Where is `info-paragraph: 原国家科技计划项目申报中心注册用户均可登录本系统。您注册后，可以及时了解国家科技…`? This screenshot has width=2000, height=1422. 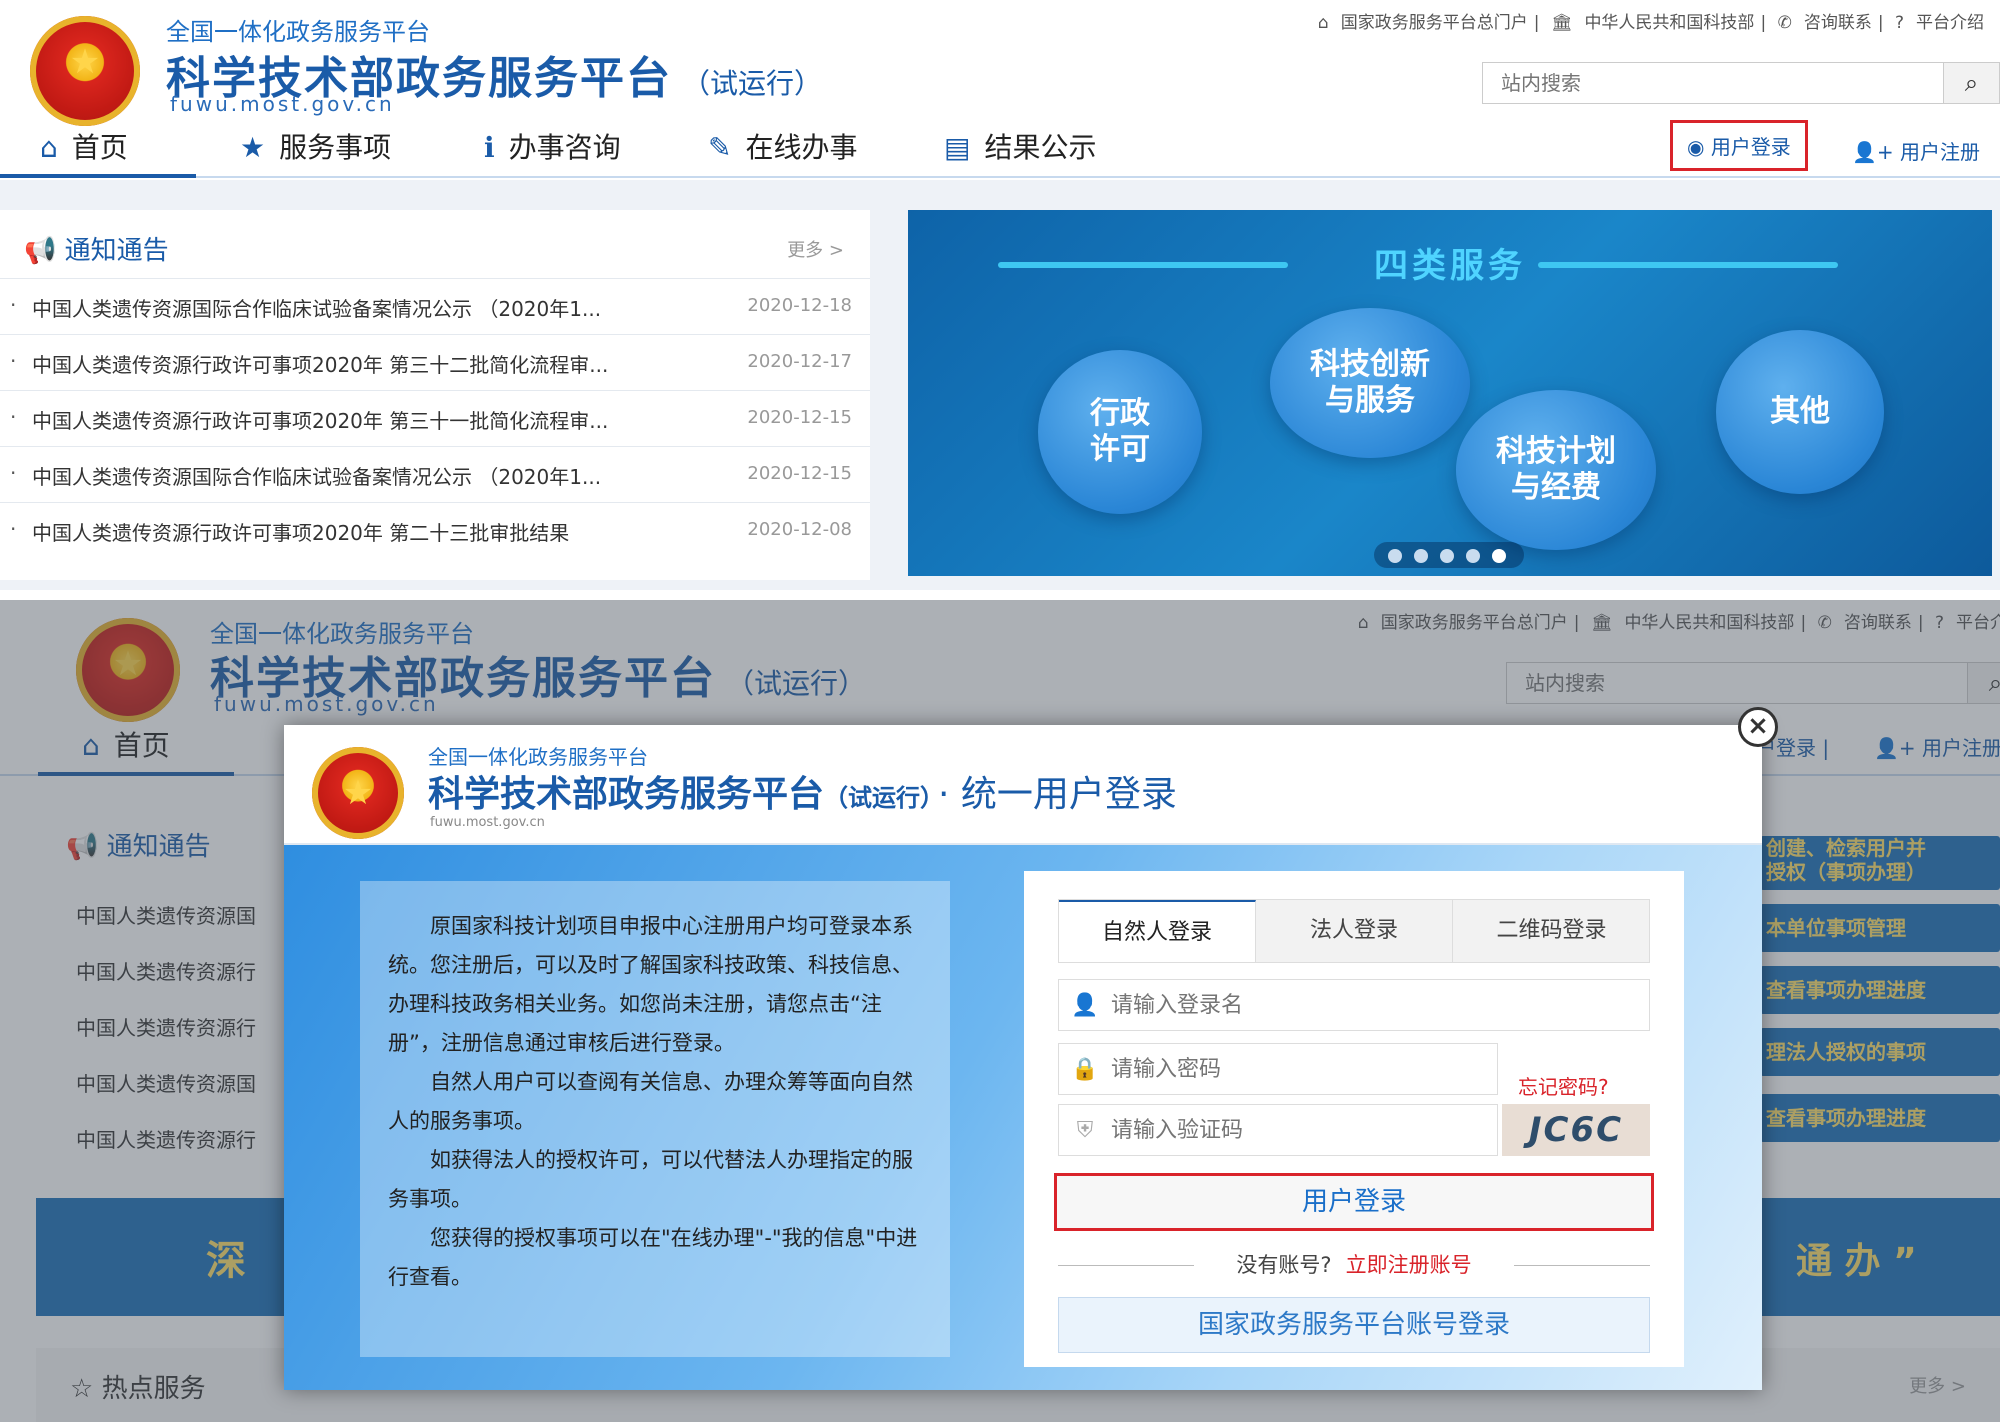
info-paragraph: 原国家科技计划项目申报中心注册用户均可登录本系统。您注册后，可以及时了解国家科技… is located at coordinates (650, 984).